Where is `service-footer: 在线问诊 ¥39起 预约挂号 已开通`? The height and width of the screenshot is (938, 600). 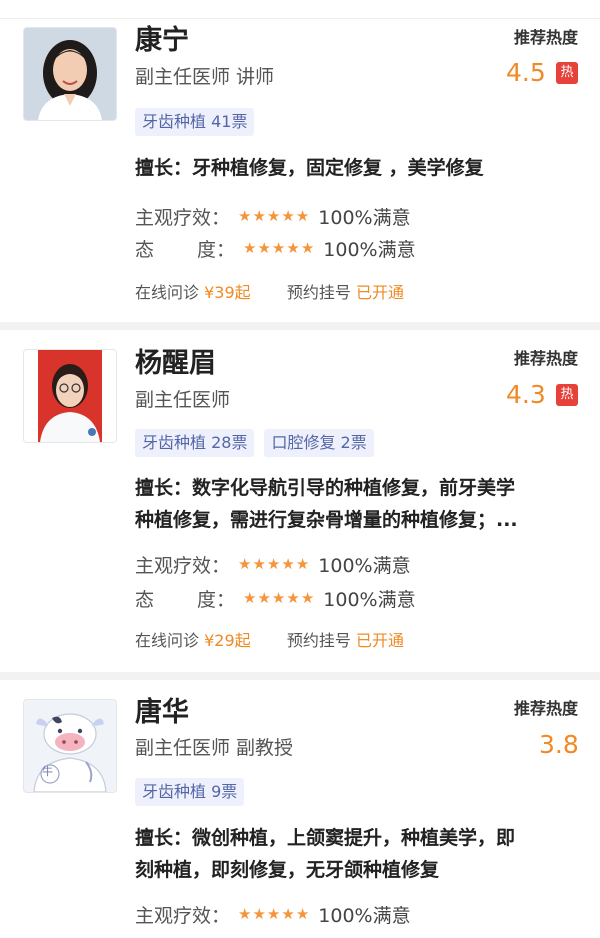 service-footer: 在线问诊 ¥39起 预约挂号 已开通 is located at coordinates (269, 293).